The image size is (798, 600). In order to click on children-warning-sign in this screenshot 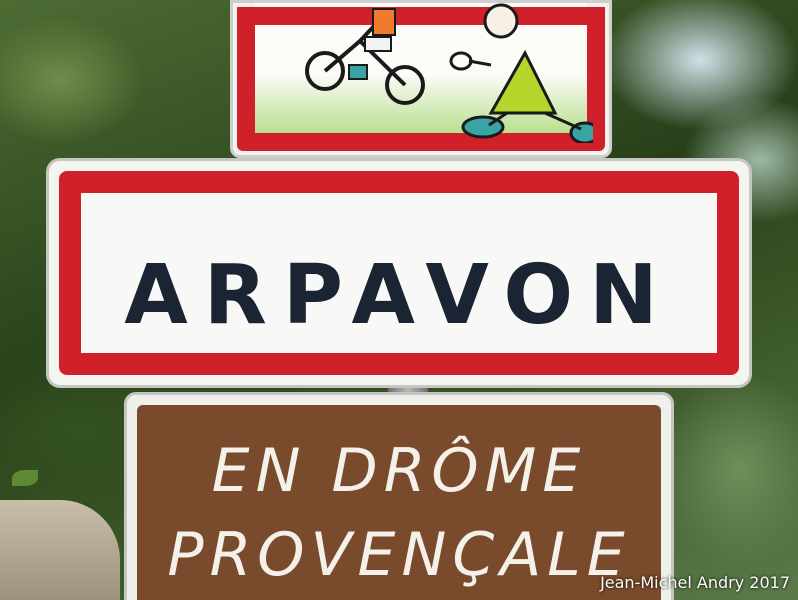, I will do `click(421, 79)`.